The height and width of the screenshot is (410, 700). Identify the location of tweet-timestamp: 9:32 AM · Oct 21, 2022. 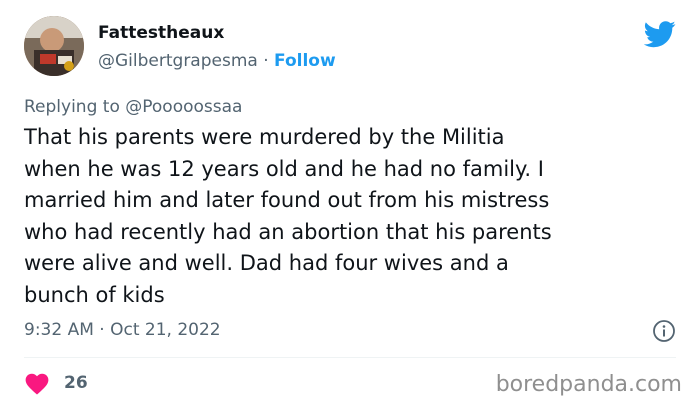
(122, 330).